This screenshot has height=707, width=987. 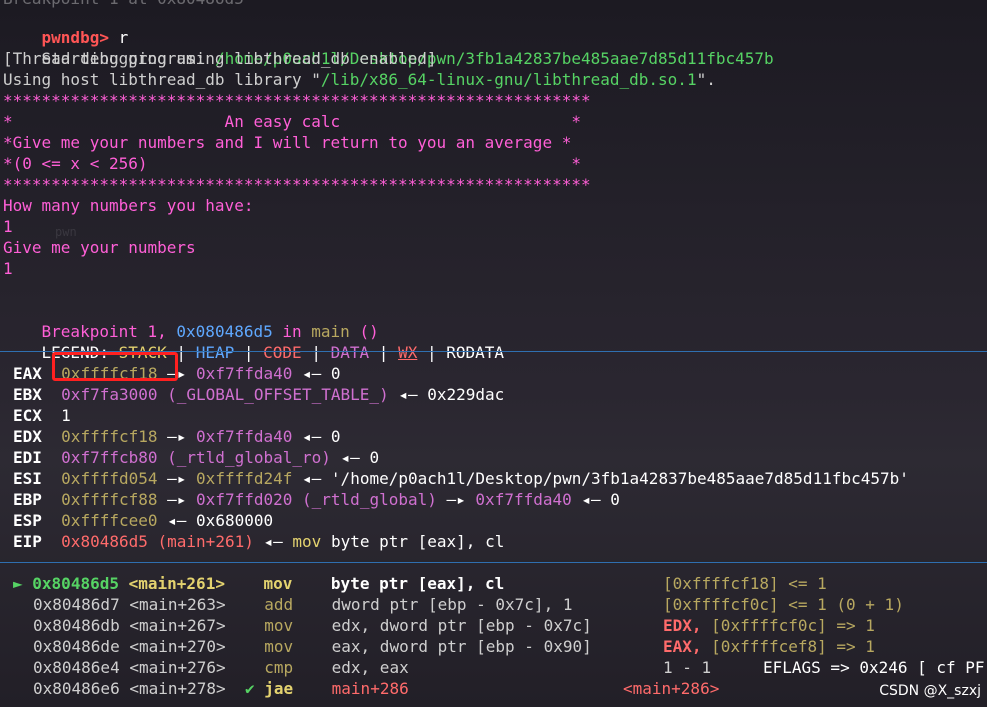 I want to click on io-prompt-numbers: Give me your numbers, so click(x=99, y=247).